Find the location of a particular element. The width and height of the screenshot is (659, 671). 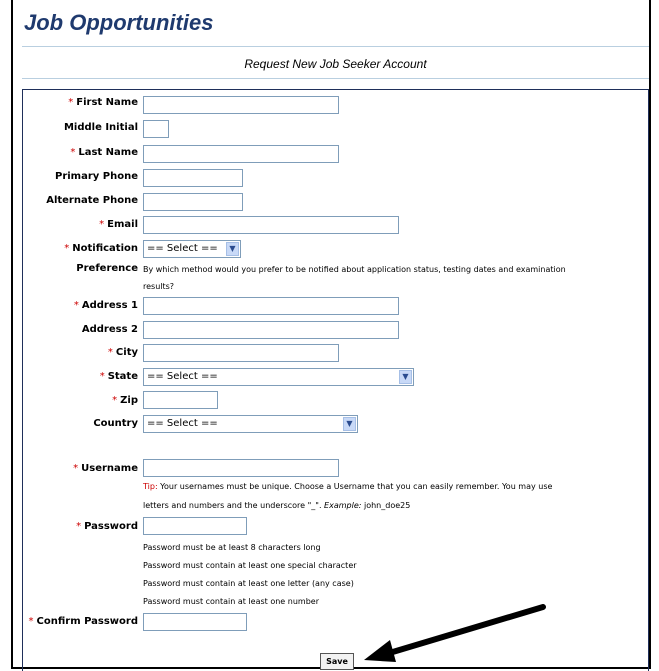

country-select-value: == Select == is located at coordinates (182, 423).